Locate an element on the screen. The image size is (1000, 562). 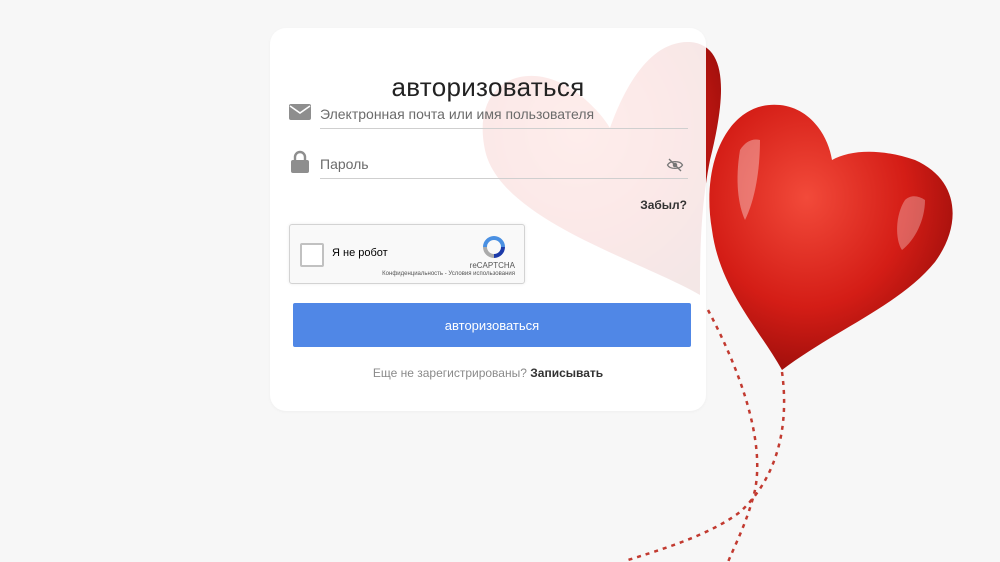
envelope-icon is located at coordinates (300, 112).